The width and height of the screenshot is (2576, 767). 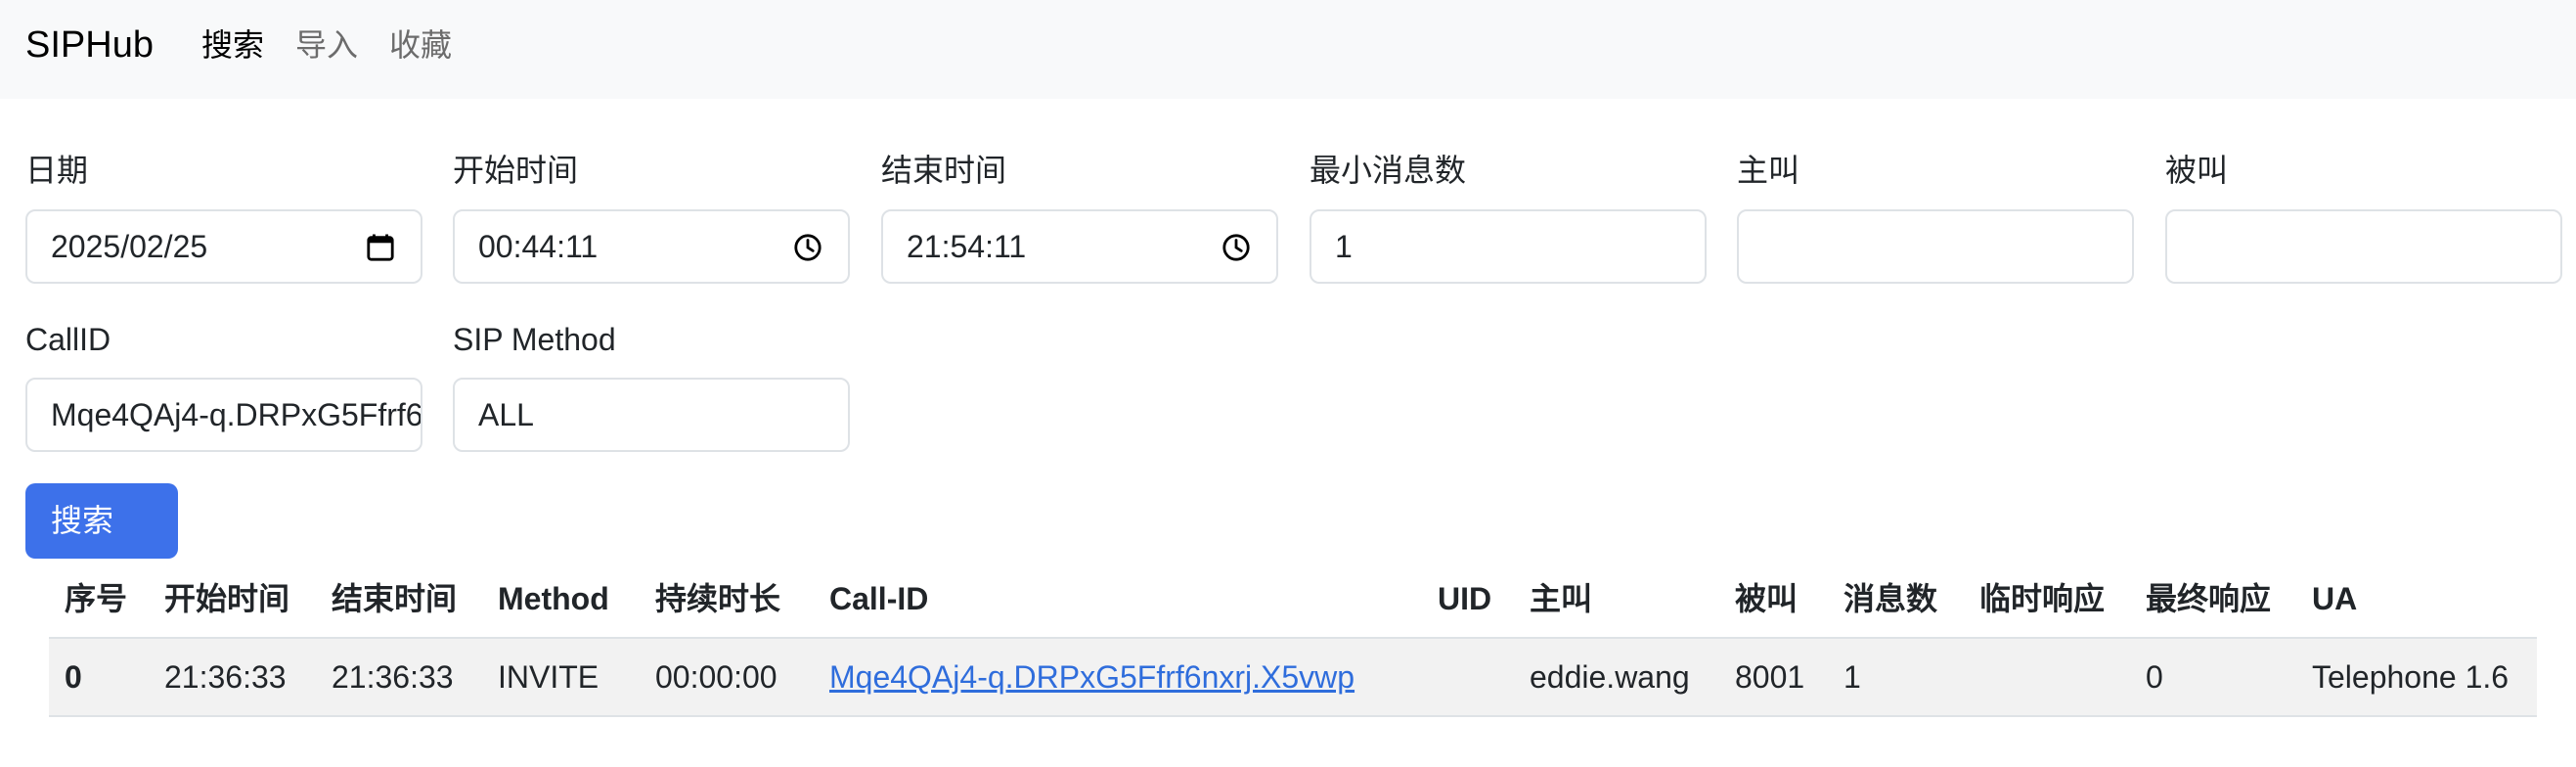 What do you see at coordinates (549, 677) in the screenshot?
I see `cell-method: INVITE` at bounding box center [549, 677].